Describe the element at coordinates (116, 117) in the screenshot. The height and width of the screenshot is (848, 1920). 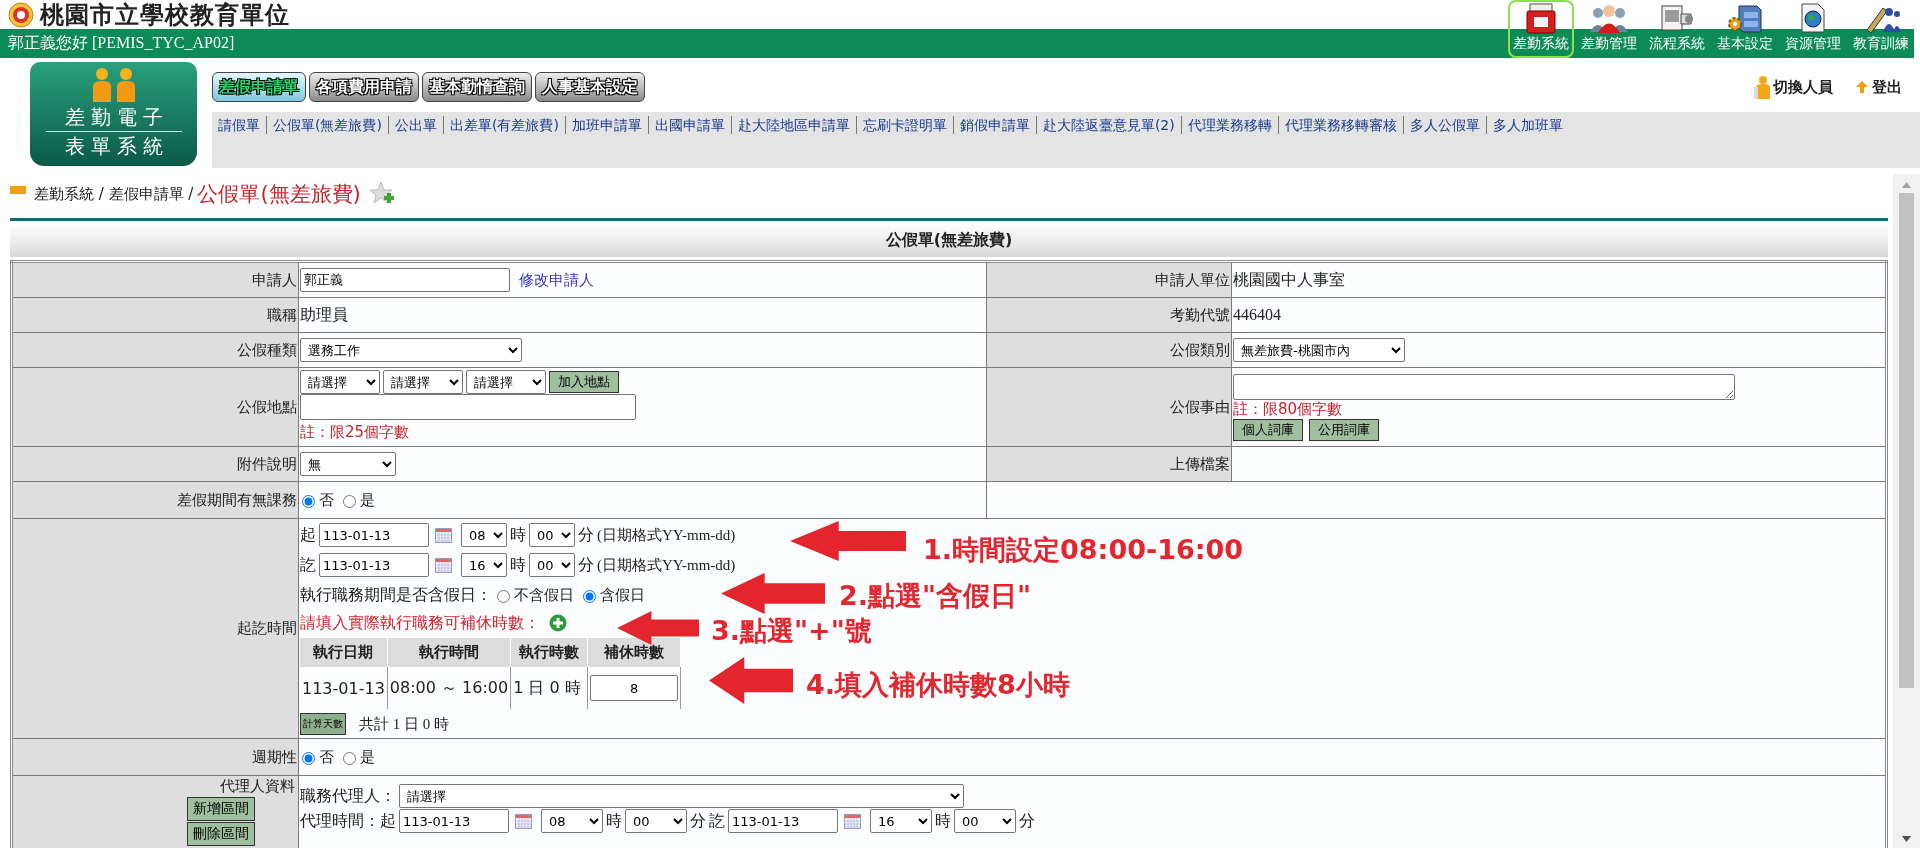
I see `logo-text: 差勤電子` at that location.